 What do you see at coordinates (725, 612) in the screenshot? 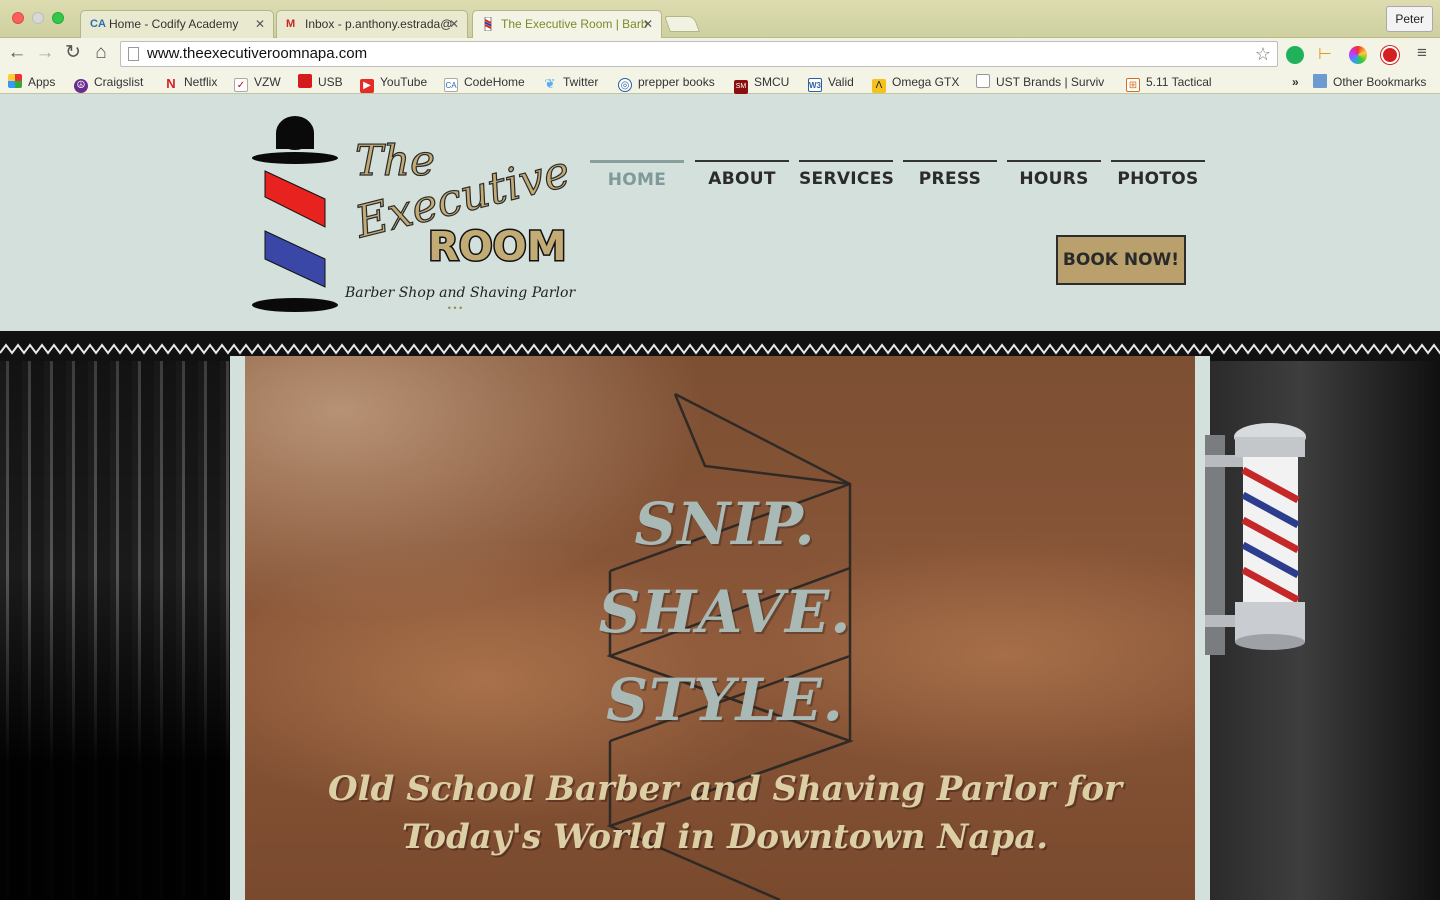
I see `hero-shave: SHAVE.` at bounding box center [725, 612].